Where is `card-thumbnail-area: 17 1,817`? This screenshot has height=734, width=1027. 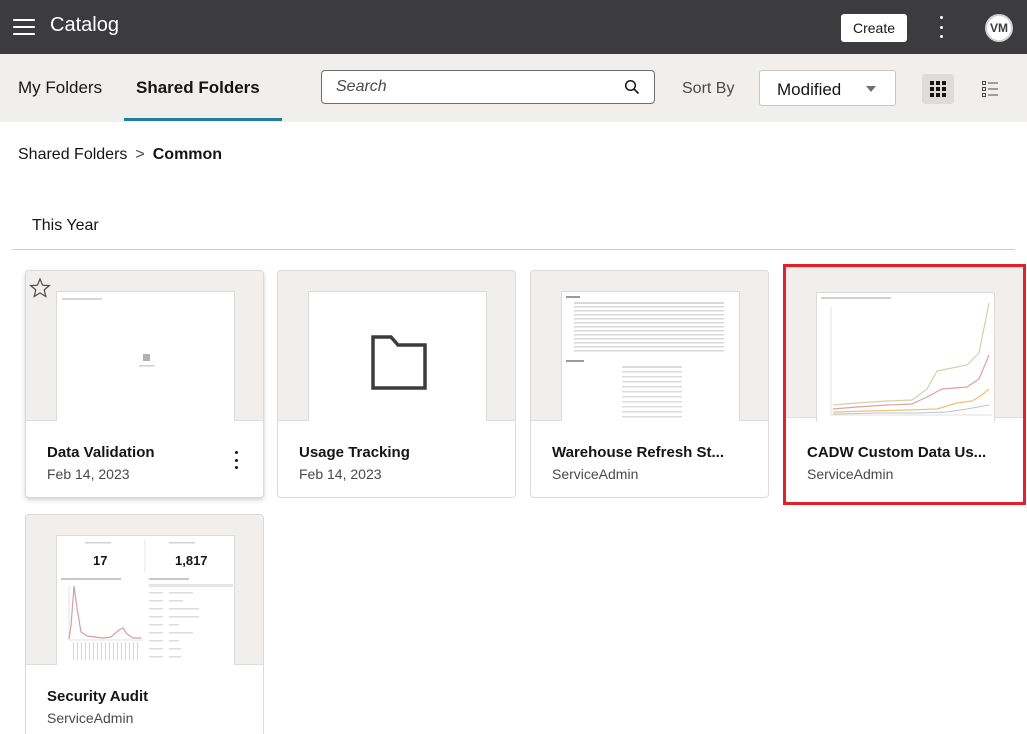 card-thumbnail-area: 17 1,817 is located at coordinates (144, 590).